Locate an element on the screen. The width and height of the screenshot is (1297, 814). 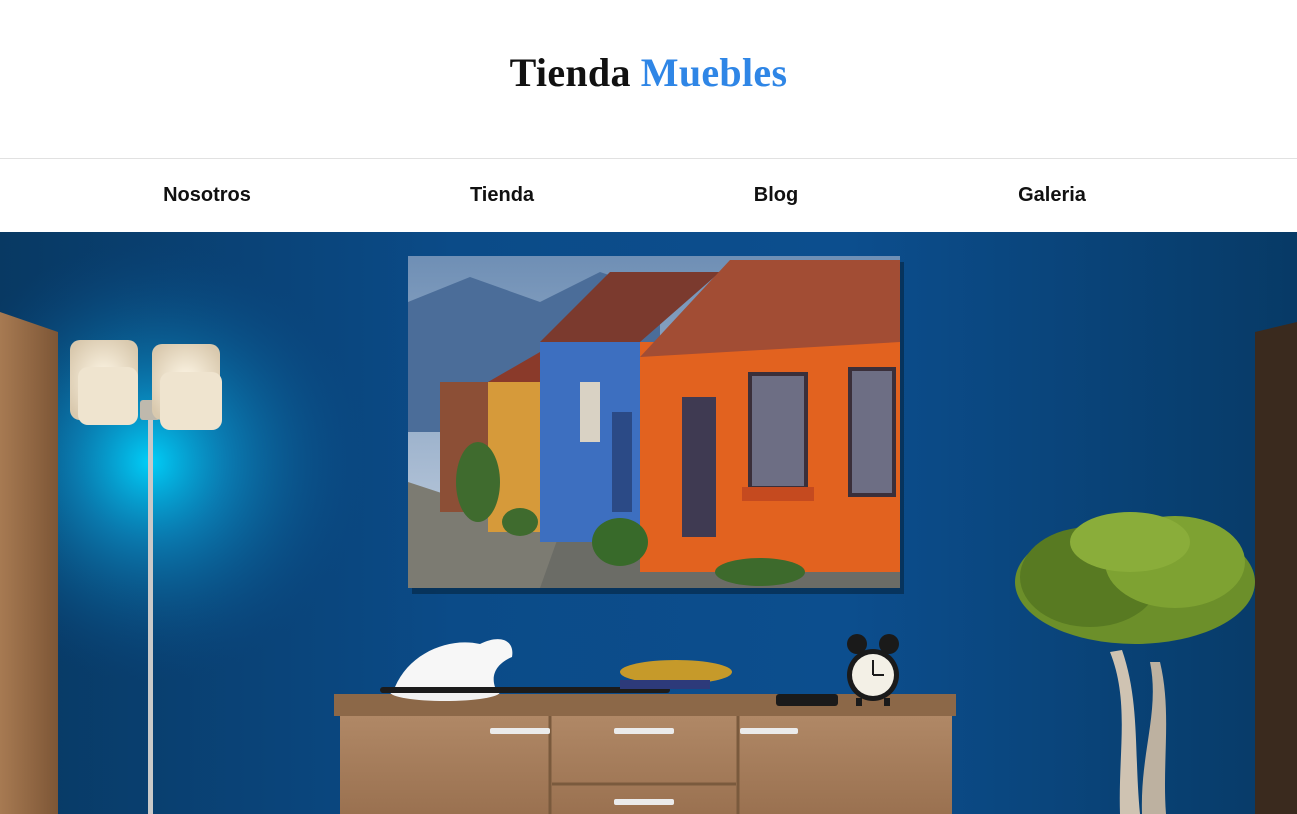
nav-link-nosotros: Nosotros is located at coordinates (207, 195).